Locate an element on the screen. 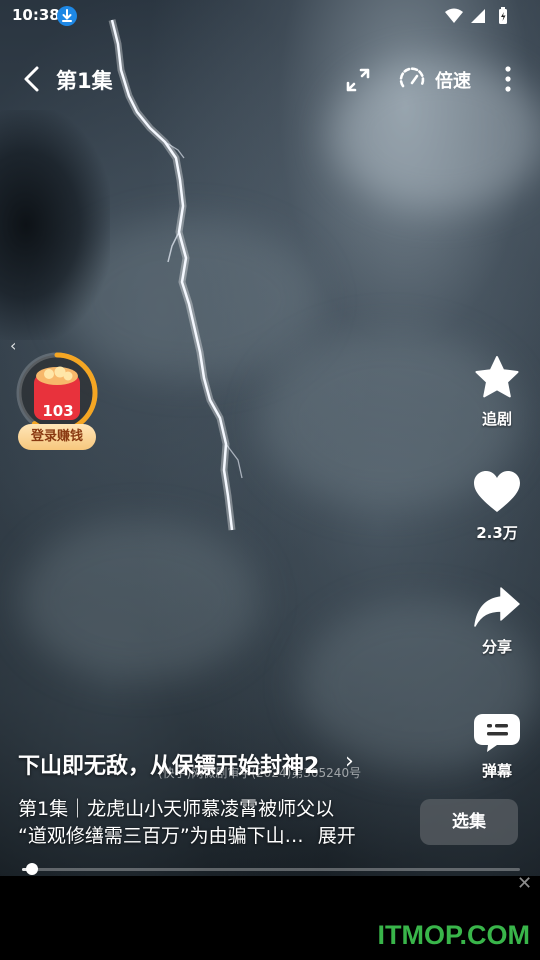 This screenshot has height=960, width=540. wifi-icon is located at coordinates (454, 15).